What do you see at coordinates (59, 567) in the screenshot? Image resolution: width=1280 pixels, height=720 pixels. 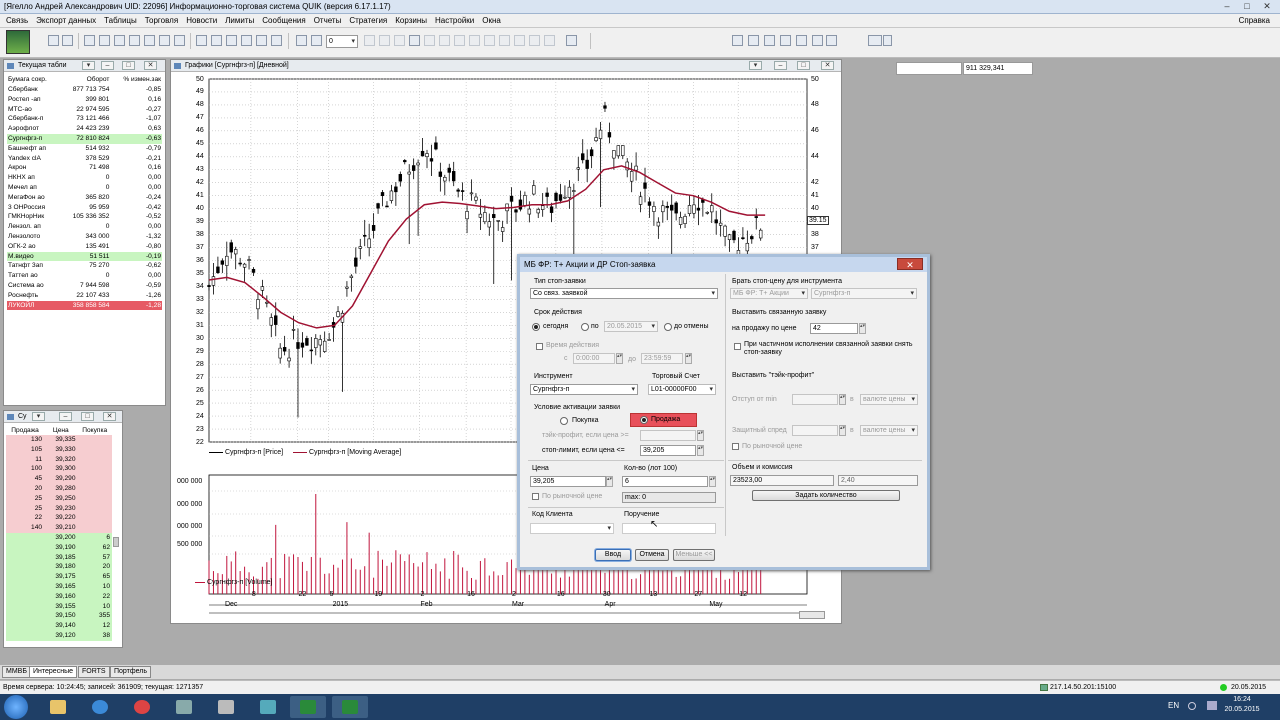 I see `orderbook-row: 39,180 20` at bounding box center [59, 567].